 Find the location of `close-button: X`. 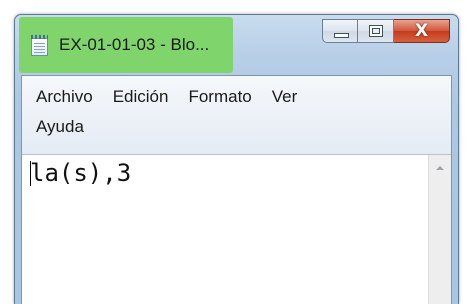

close-button: X is located at coordinates (422, 31).